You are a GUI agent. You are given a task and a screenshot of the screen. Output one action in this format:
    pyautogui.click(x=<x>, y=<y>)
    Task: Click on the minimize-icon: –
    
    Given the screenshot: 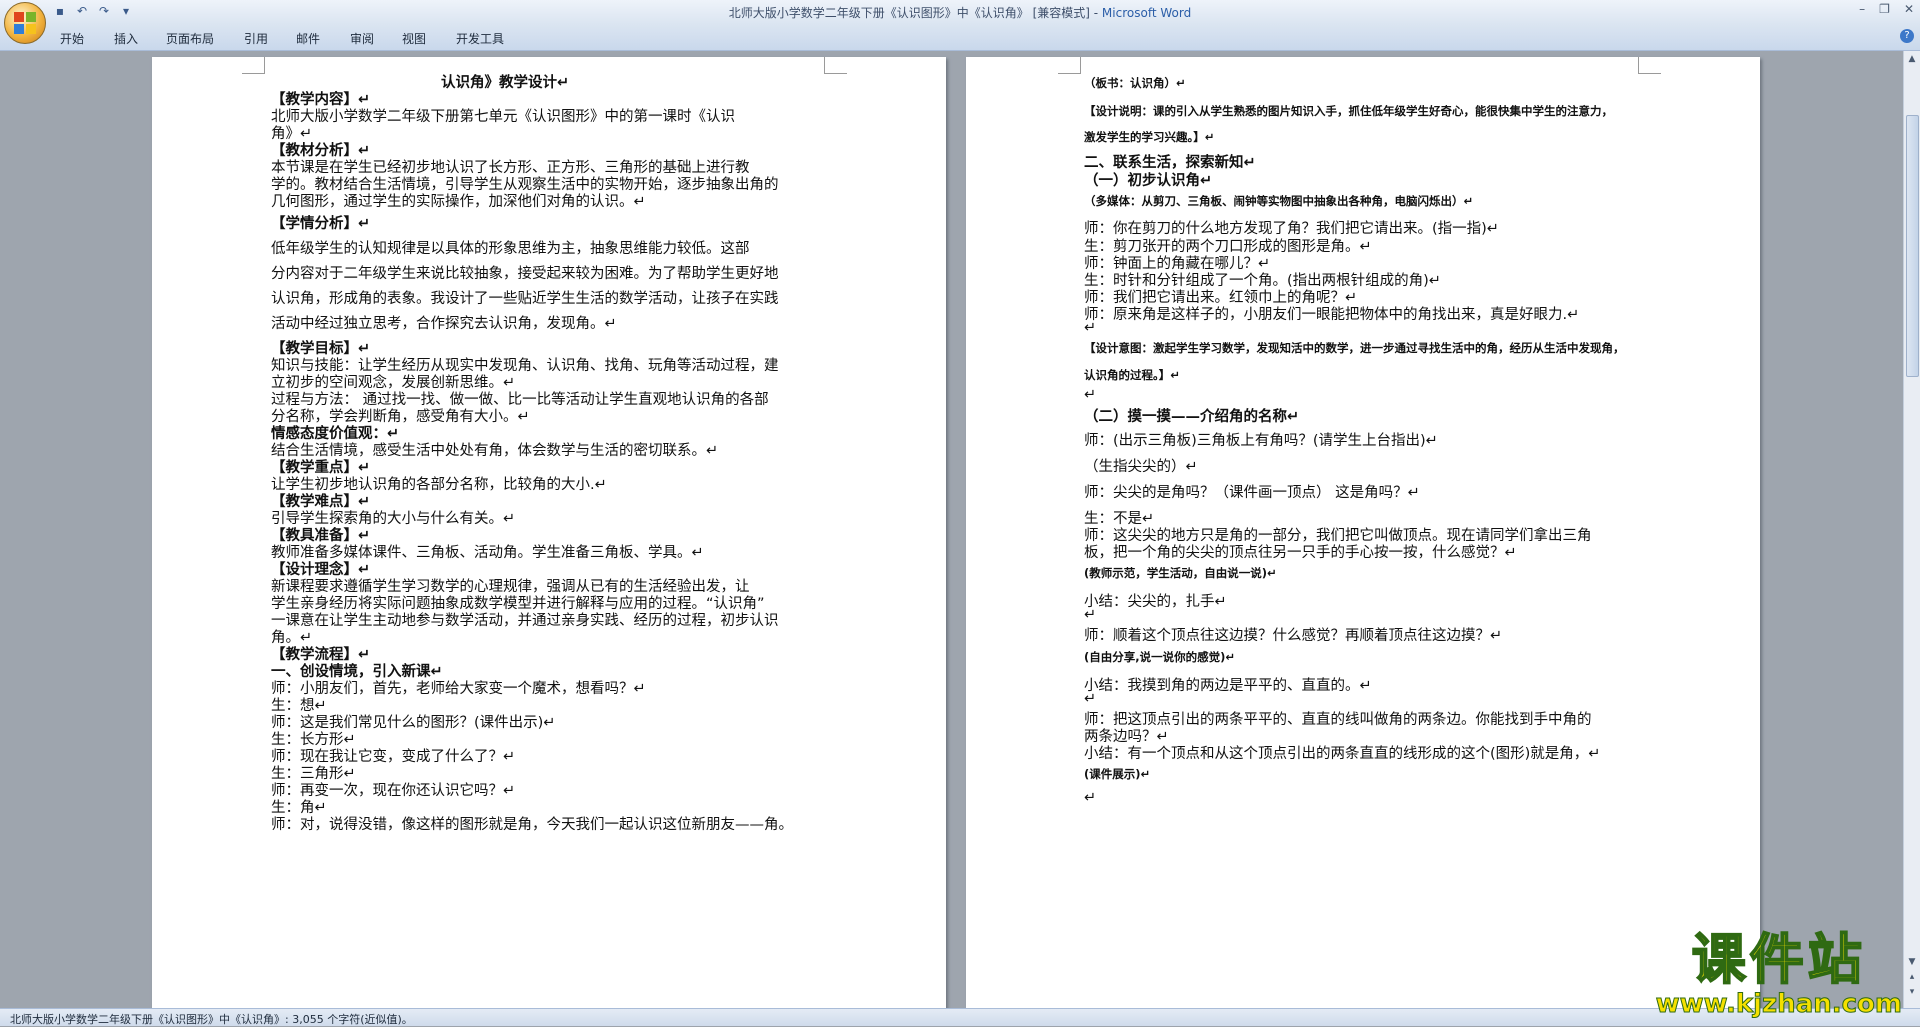 What is the action you would take?
    pyautogui.click(x=1862, y=9)
    